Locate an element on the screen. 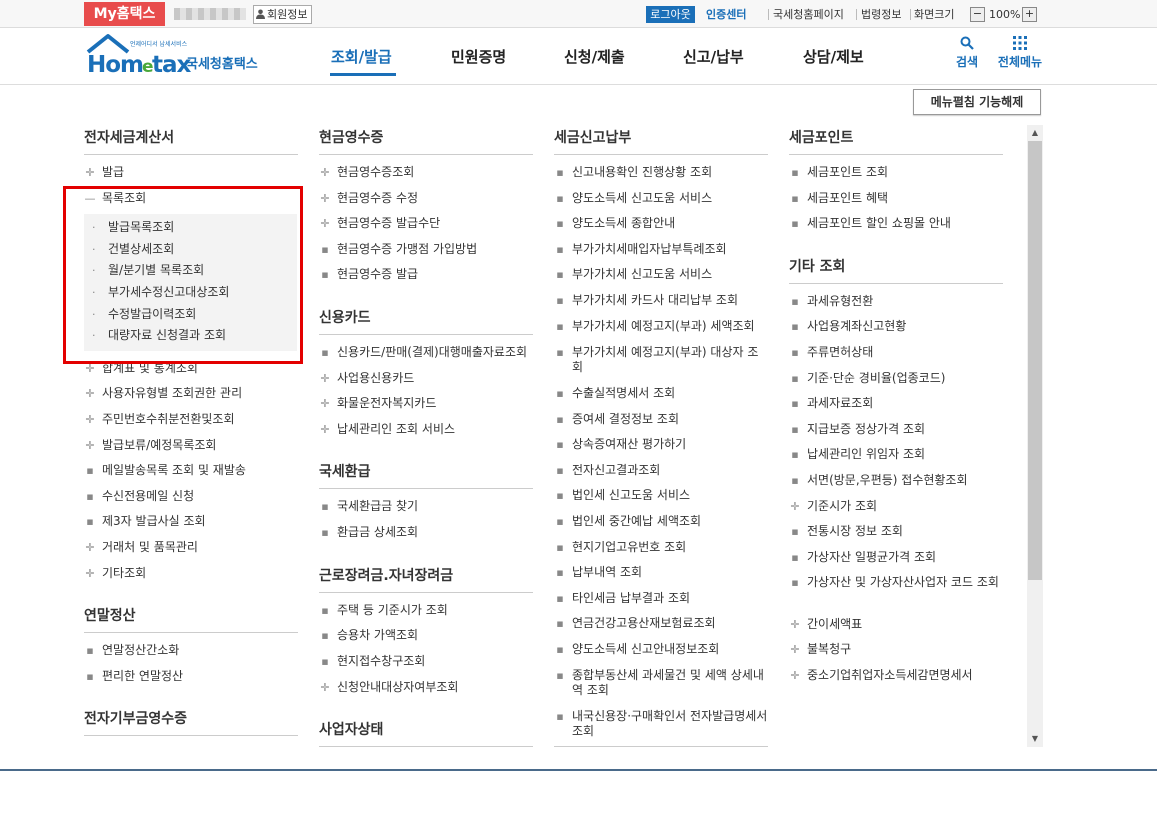 The image size is (1157, 819). section-title-tax-report-payment: 세금신고납부 is located at coordinates (593, 138).